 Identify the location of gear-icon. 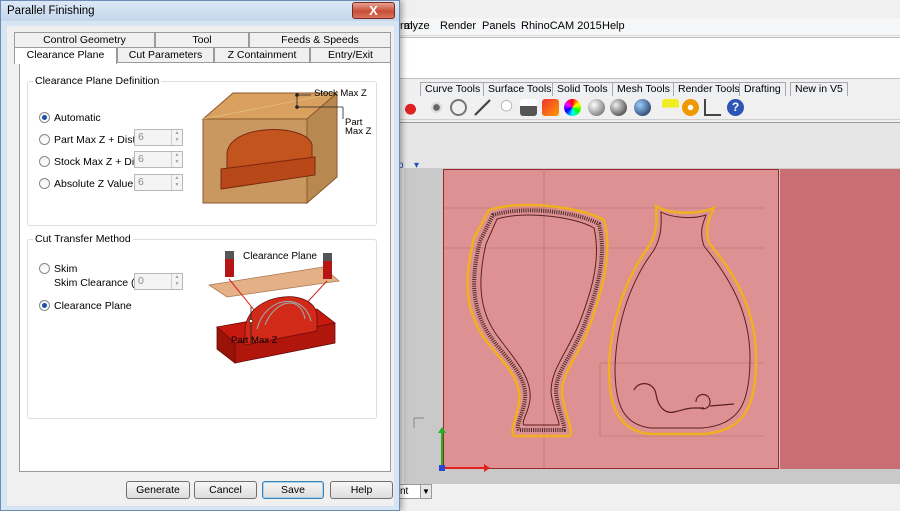
(690, 107).